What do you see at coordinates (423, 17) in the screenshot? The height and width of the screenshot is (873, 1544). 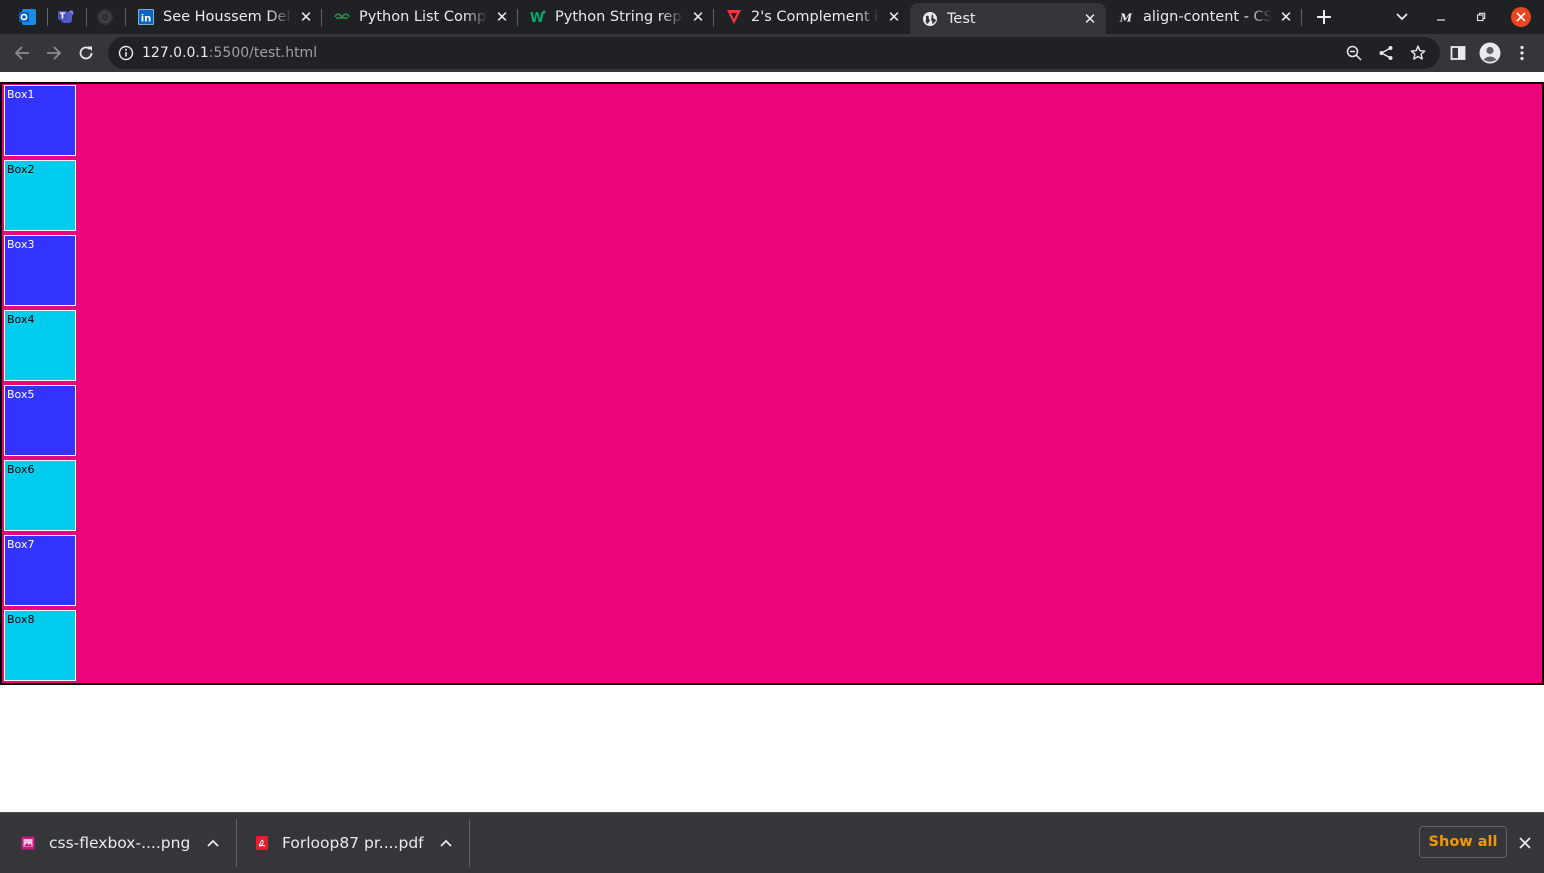 I see `tab-title: Python List Compre` at bounding box center [423, 17].